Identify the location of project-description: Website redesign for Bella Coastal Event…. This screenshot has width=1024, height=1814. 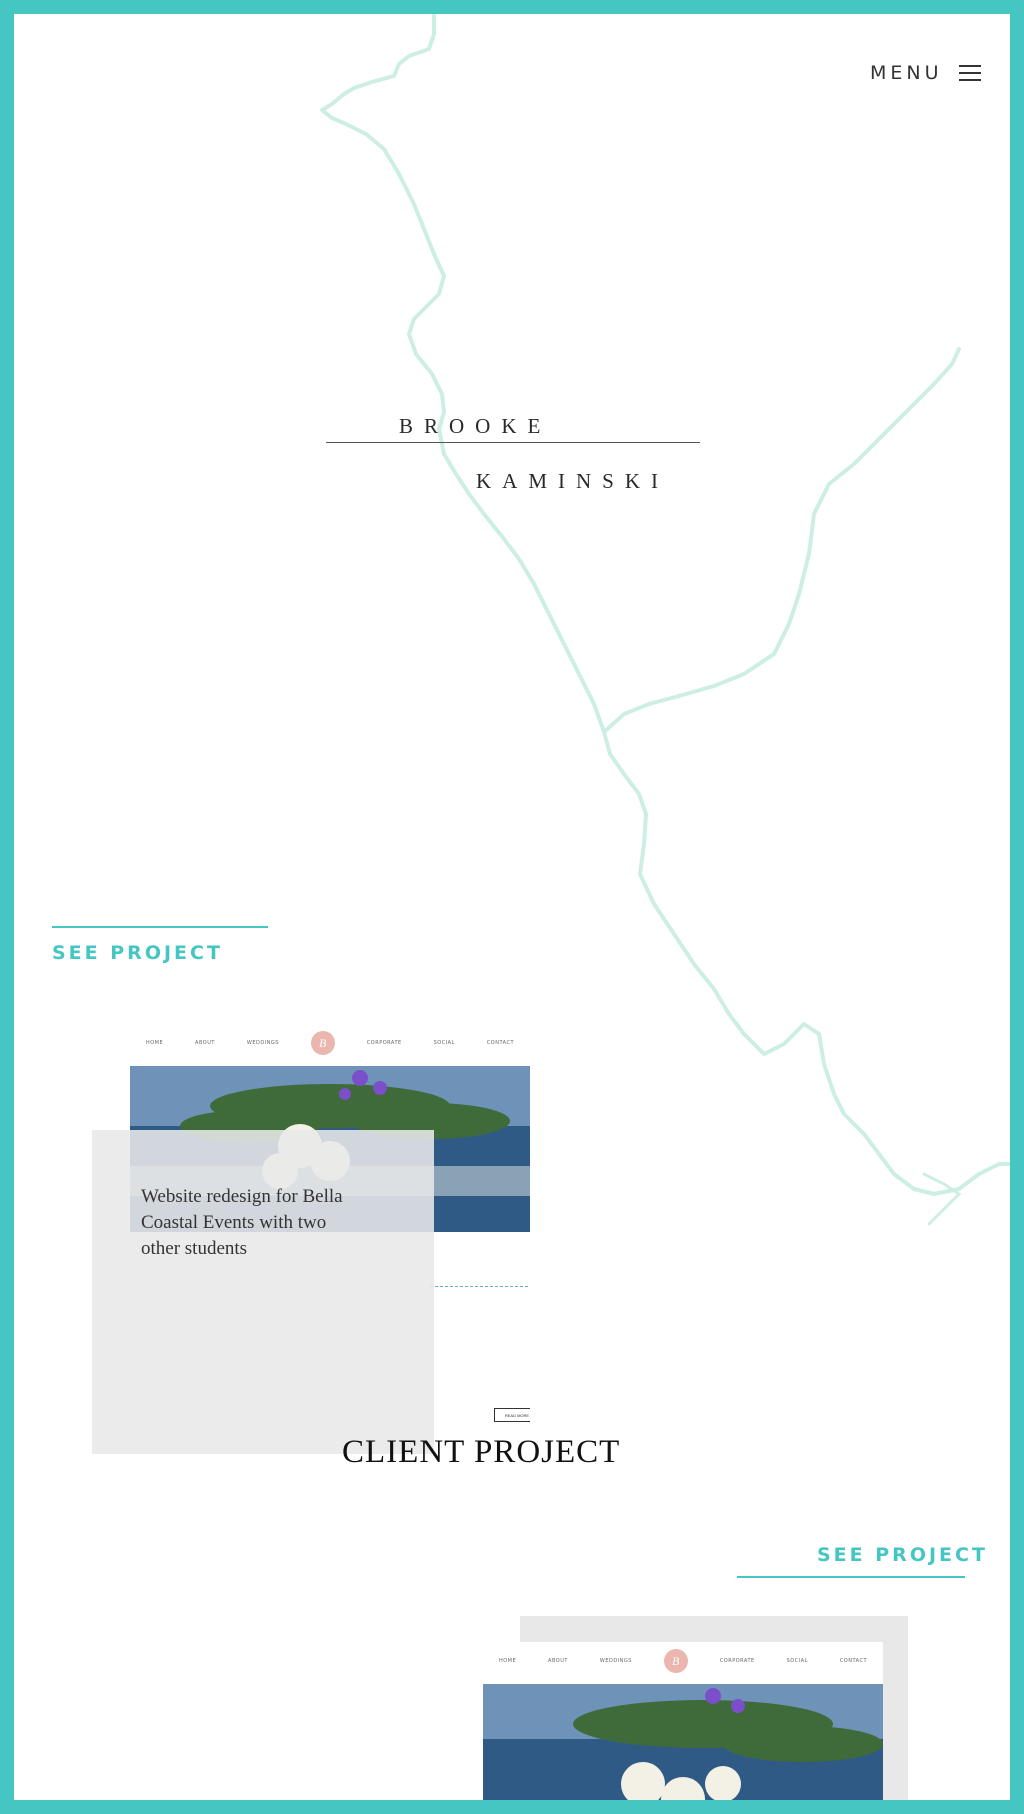
(242, 1222).